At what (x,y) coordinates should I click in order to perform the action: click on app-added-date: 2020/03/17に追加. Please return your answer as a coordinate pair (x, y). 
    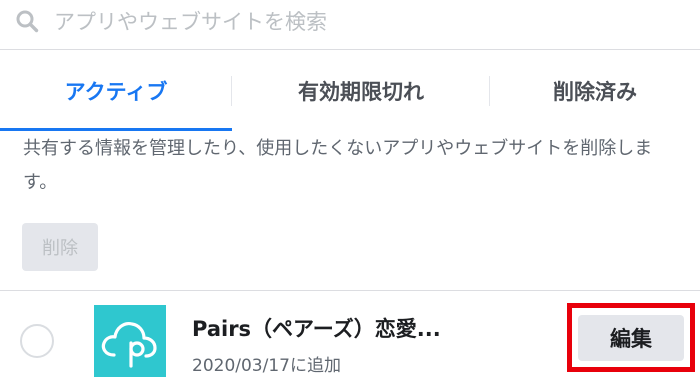
    Looking at the image, I should click on (266, 366).